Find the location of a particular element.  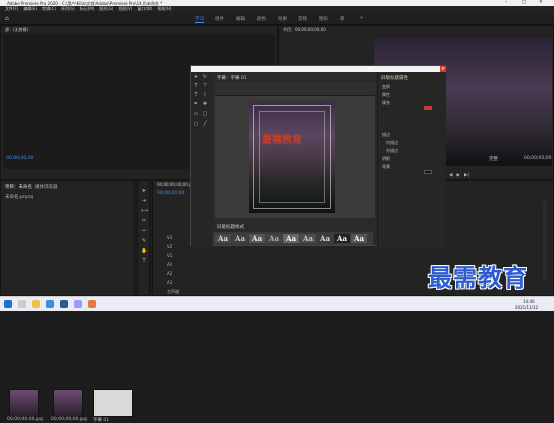

workspace-tab-editing: 编辑 is located at coordinates (240, 19).